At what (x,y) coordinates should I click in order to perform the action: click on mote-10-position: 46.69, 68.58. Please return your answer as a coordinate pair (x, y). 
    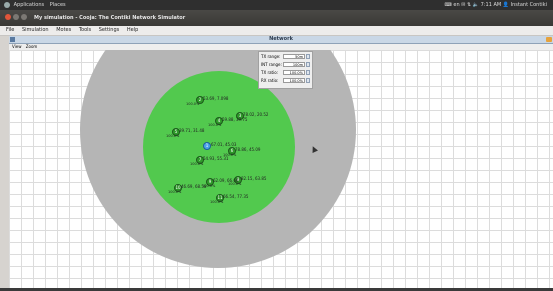
    Looking at the image, I should click on (194, 186).